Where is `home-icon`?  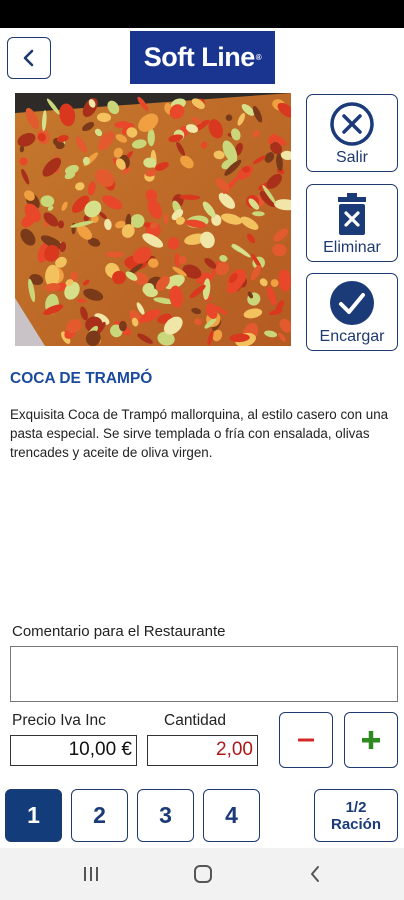 home-icon is located at coordinates (203, 874).